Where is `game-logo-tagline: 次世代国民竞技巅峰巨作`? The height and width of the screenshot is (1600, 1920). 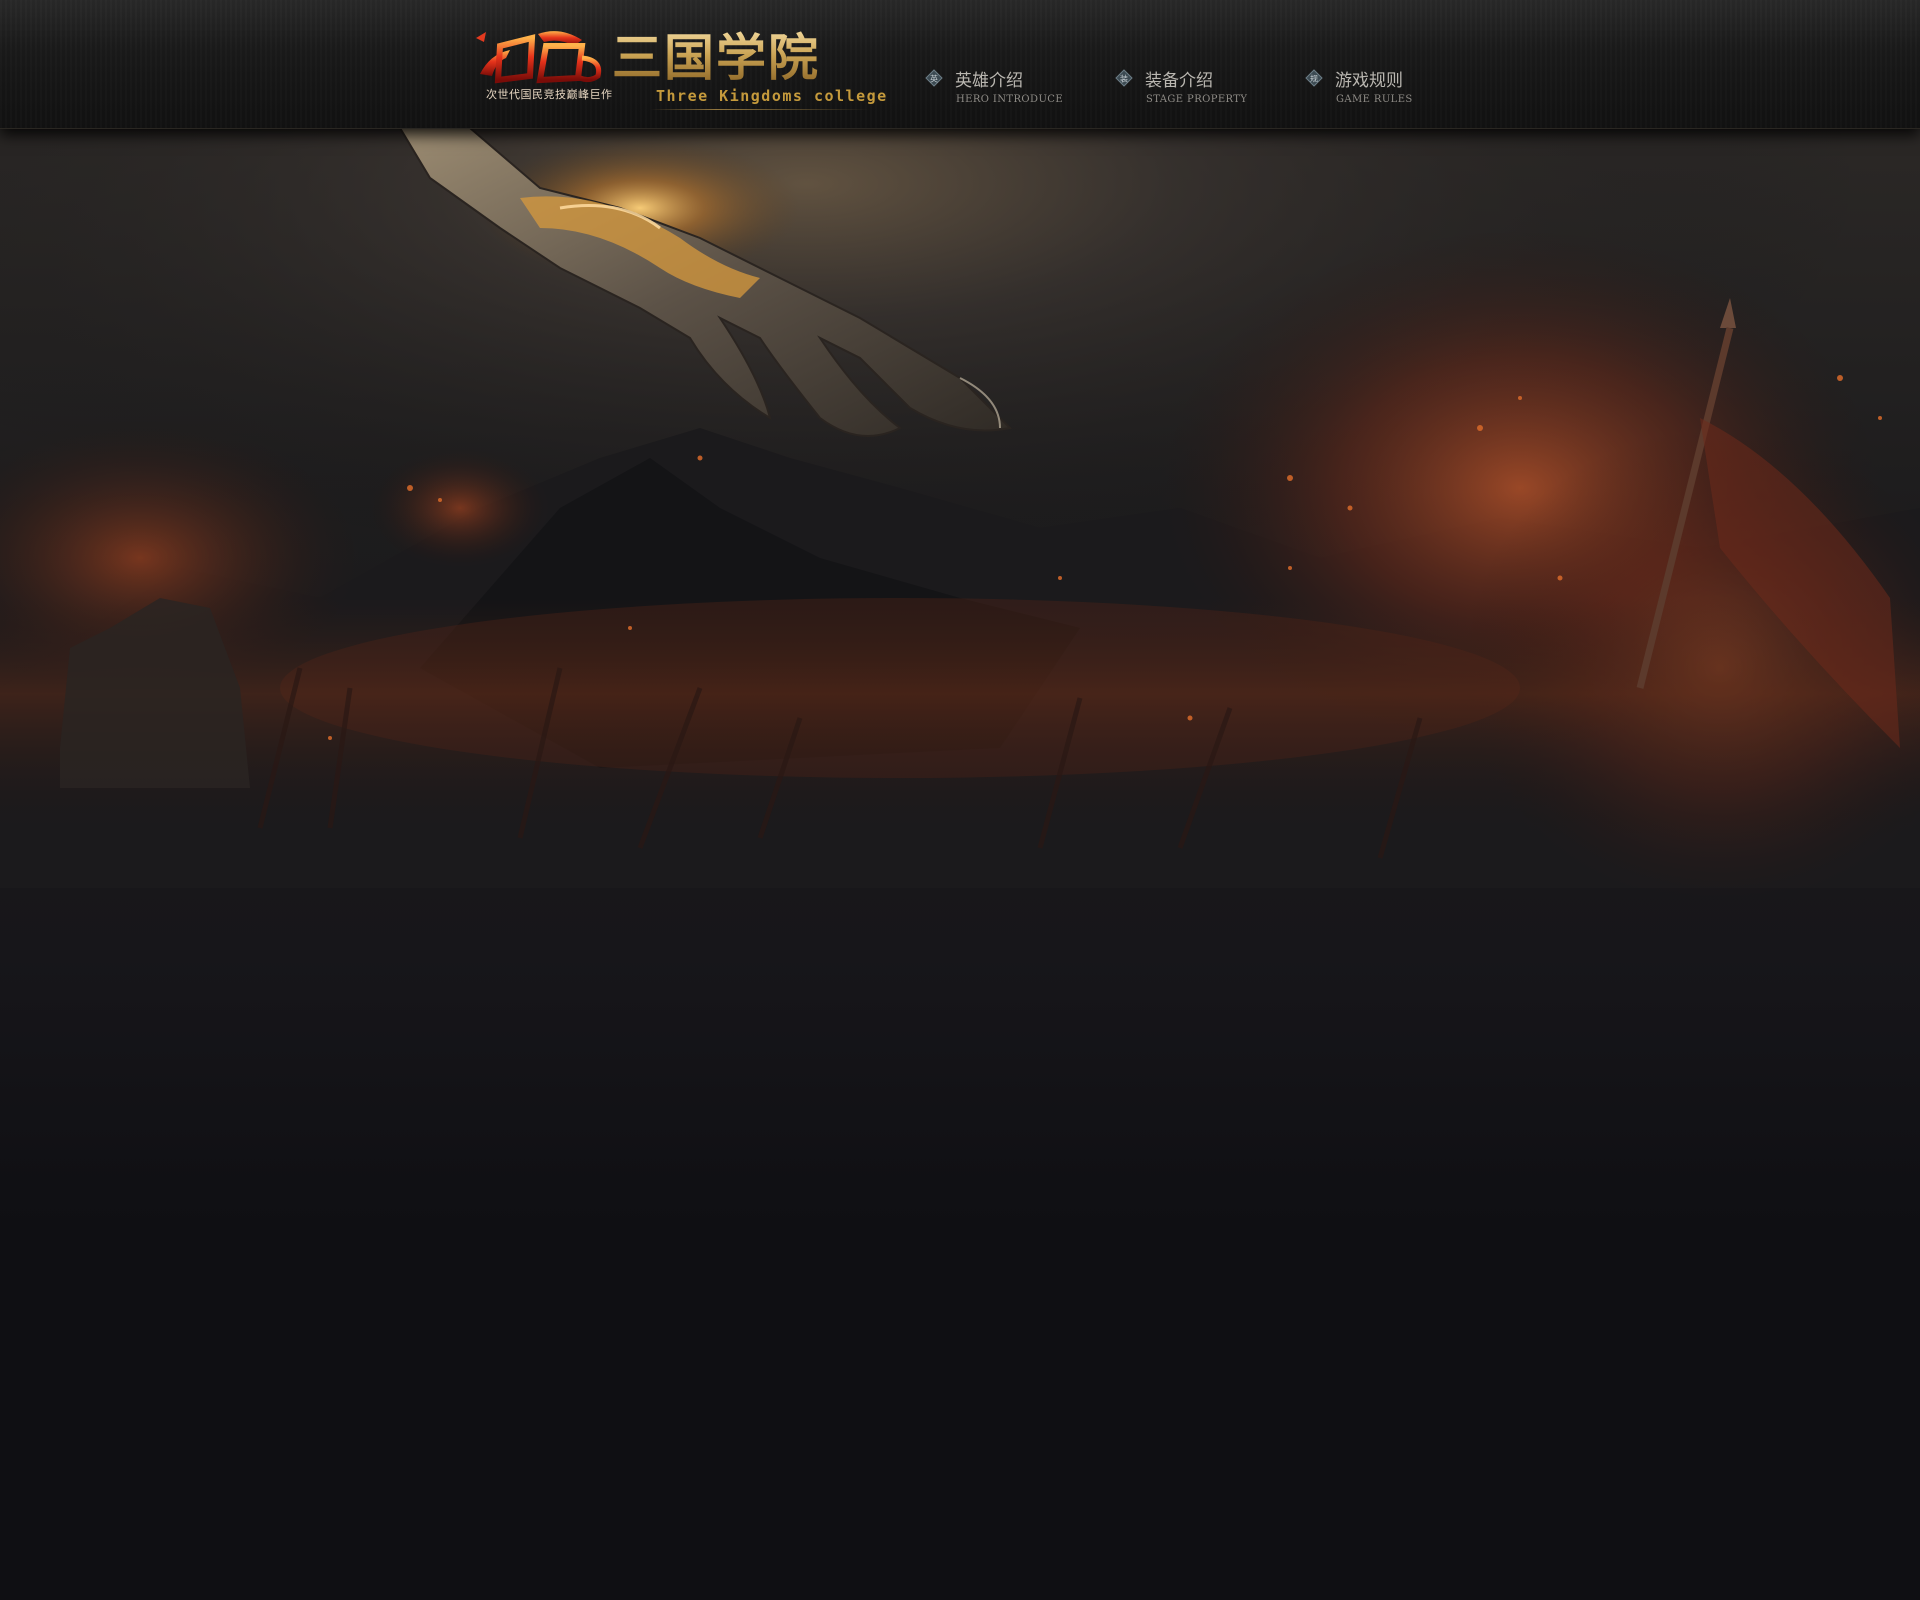 game-logo-tagline: 次世代国民竞技巅峰巨作 is located at coordinates (549, 94).